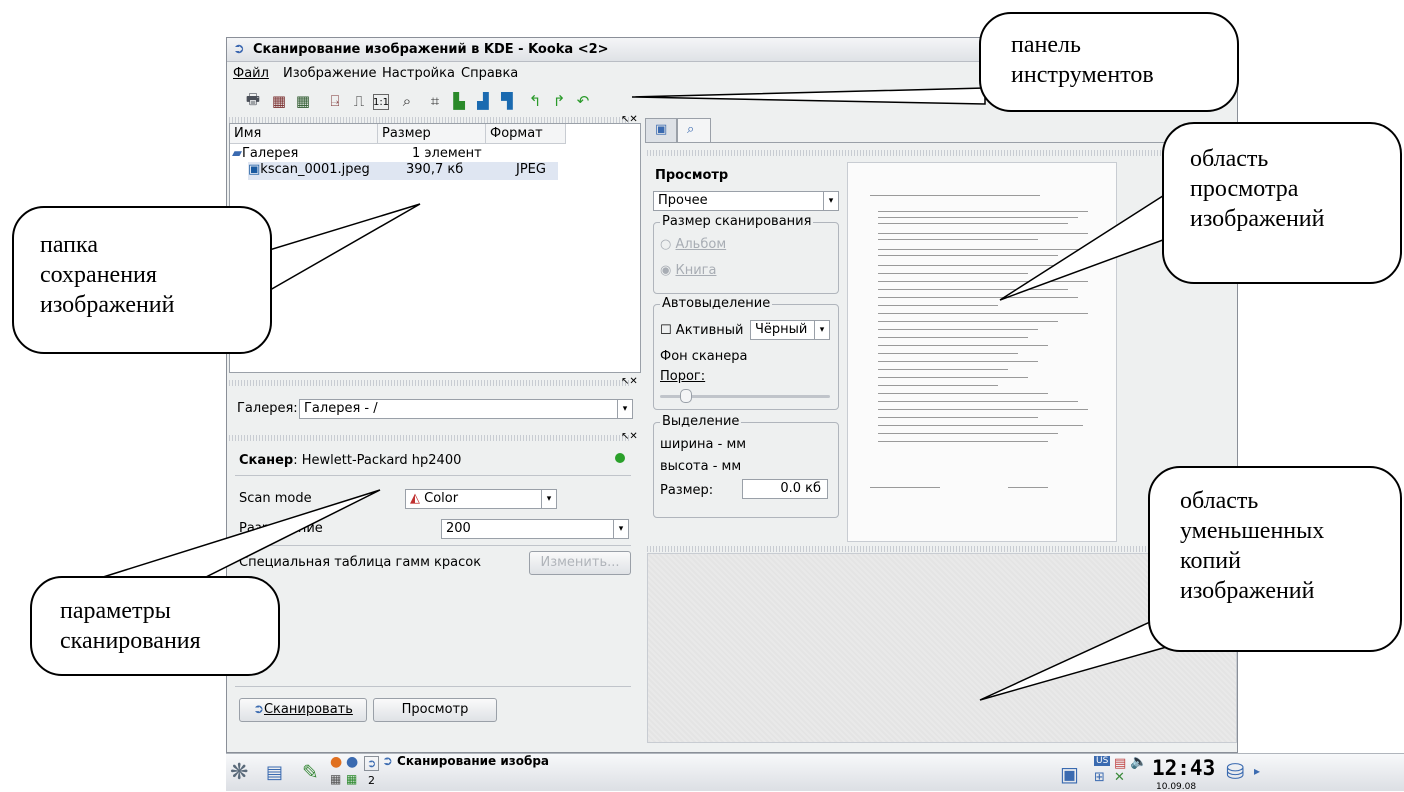  Describe the element at coordinates (1210, 561) in the screenshot. I see `callout-line: копий` at that location.